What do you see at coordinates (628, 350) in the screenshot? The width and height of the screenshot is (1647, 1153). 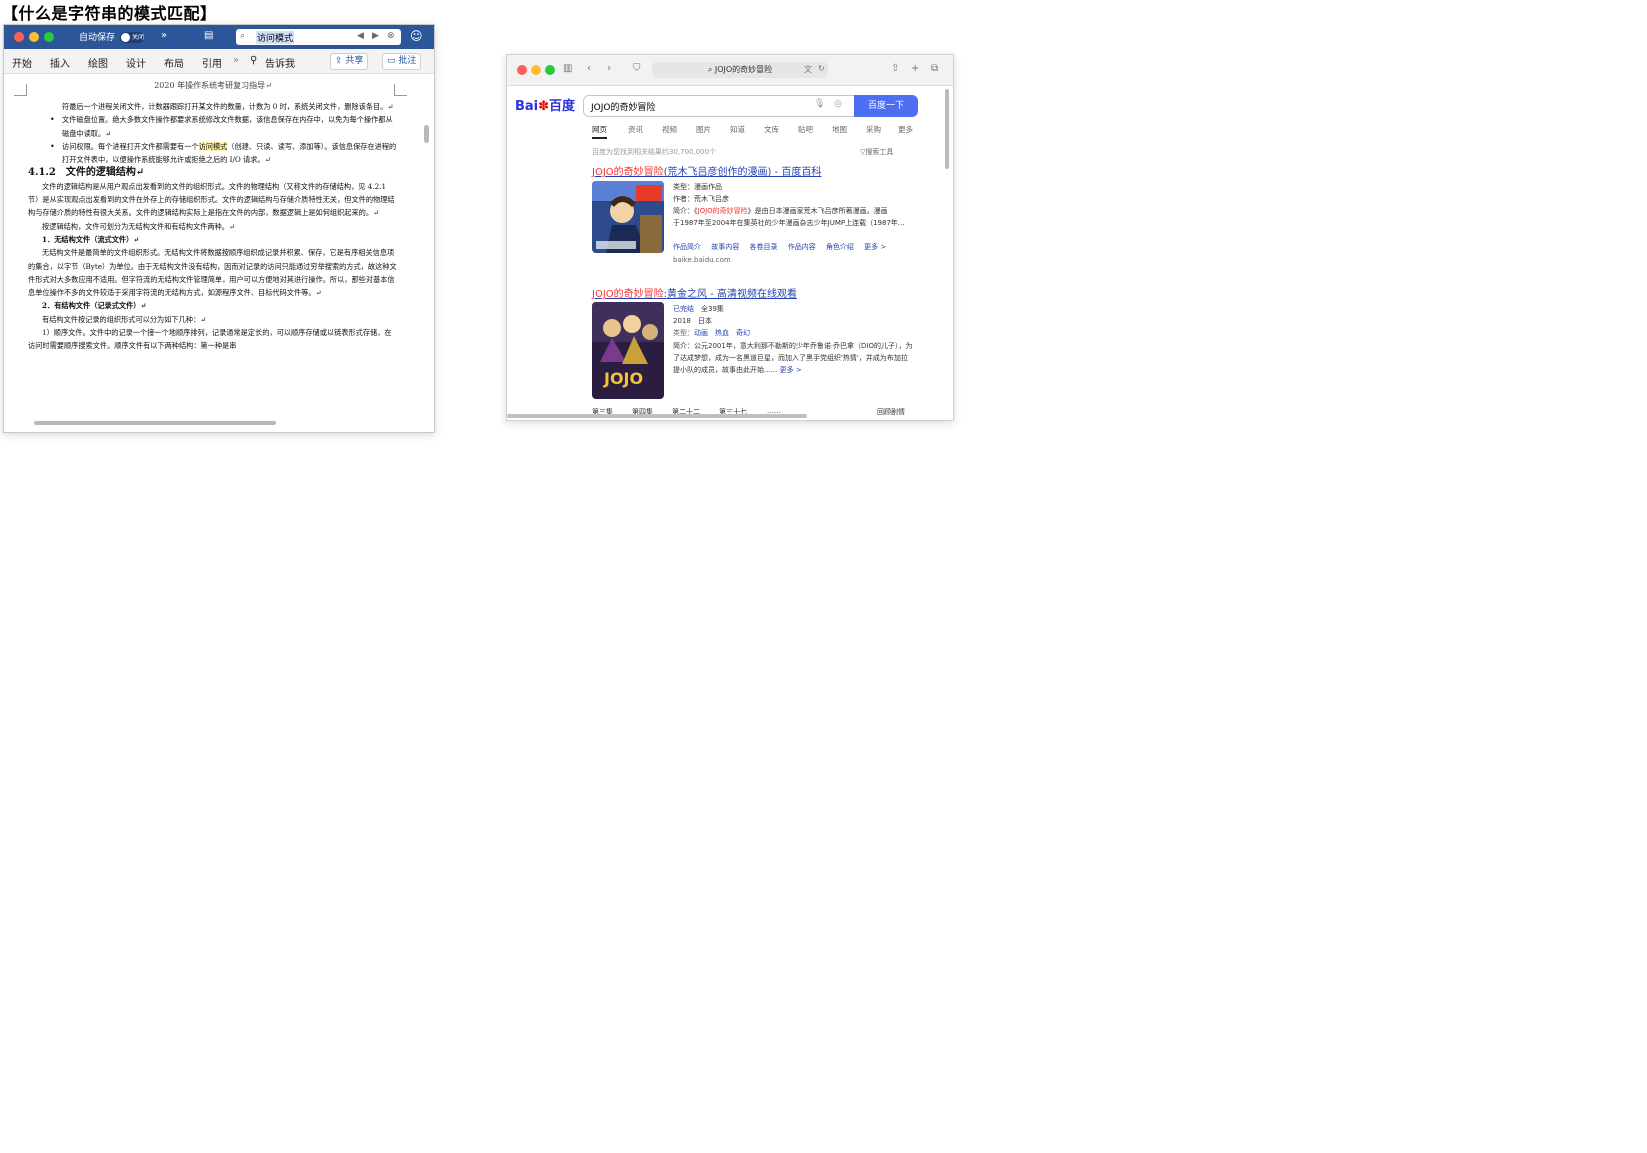 I see `result-2-cover-image: JOJO` at bounding box center [628, 350].